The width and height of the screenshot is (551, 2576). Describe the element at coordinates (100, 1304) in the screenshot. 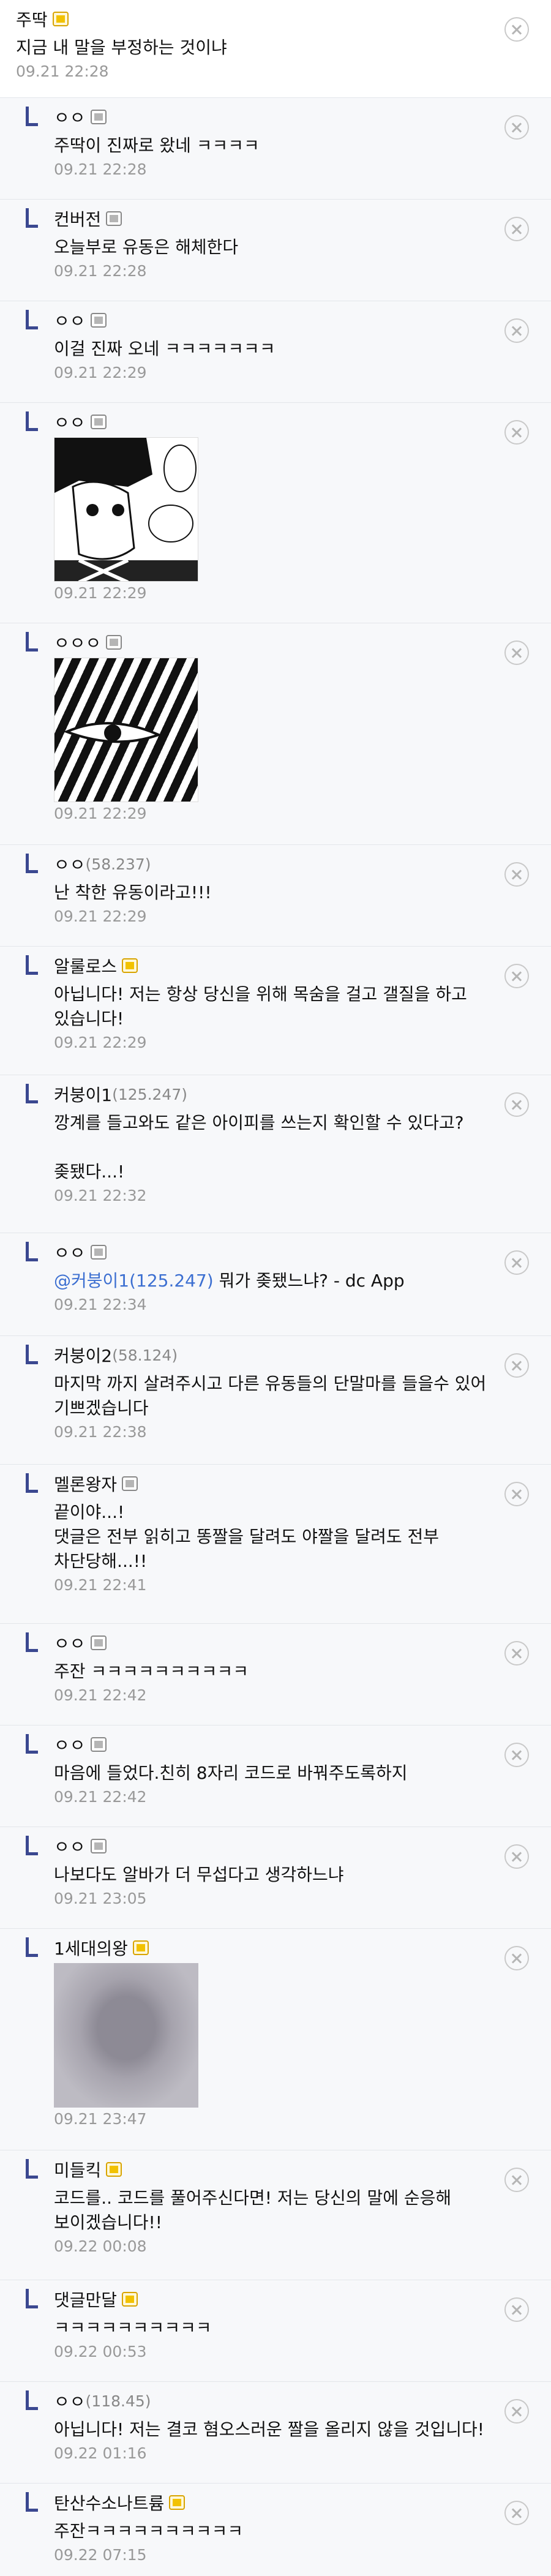

I see `comment-date: 09.21 22:34` at that location.